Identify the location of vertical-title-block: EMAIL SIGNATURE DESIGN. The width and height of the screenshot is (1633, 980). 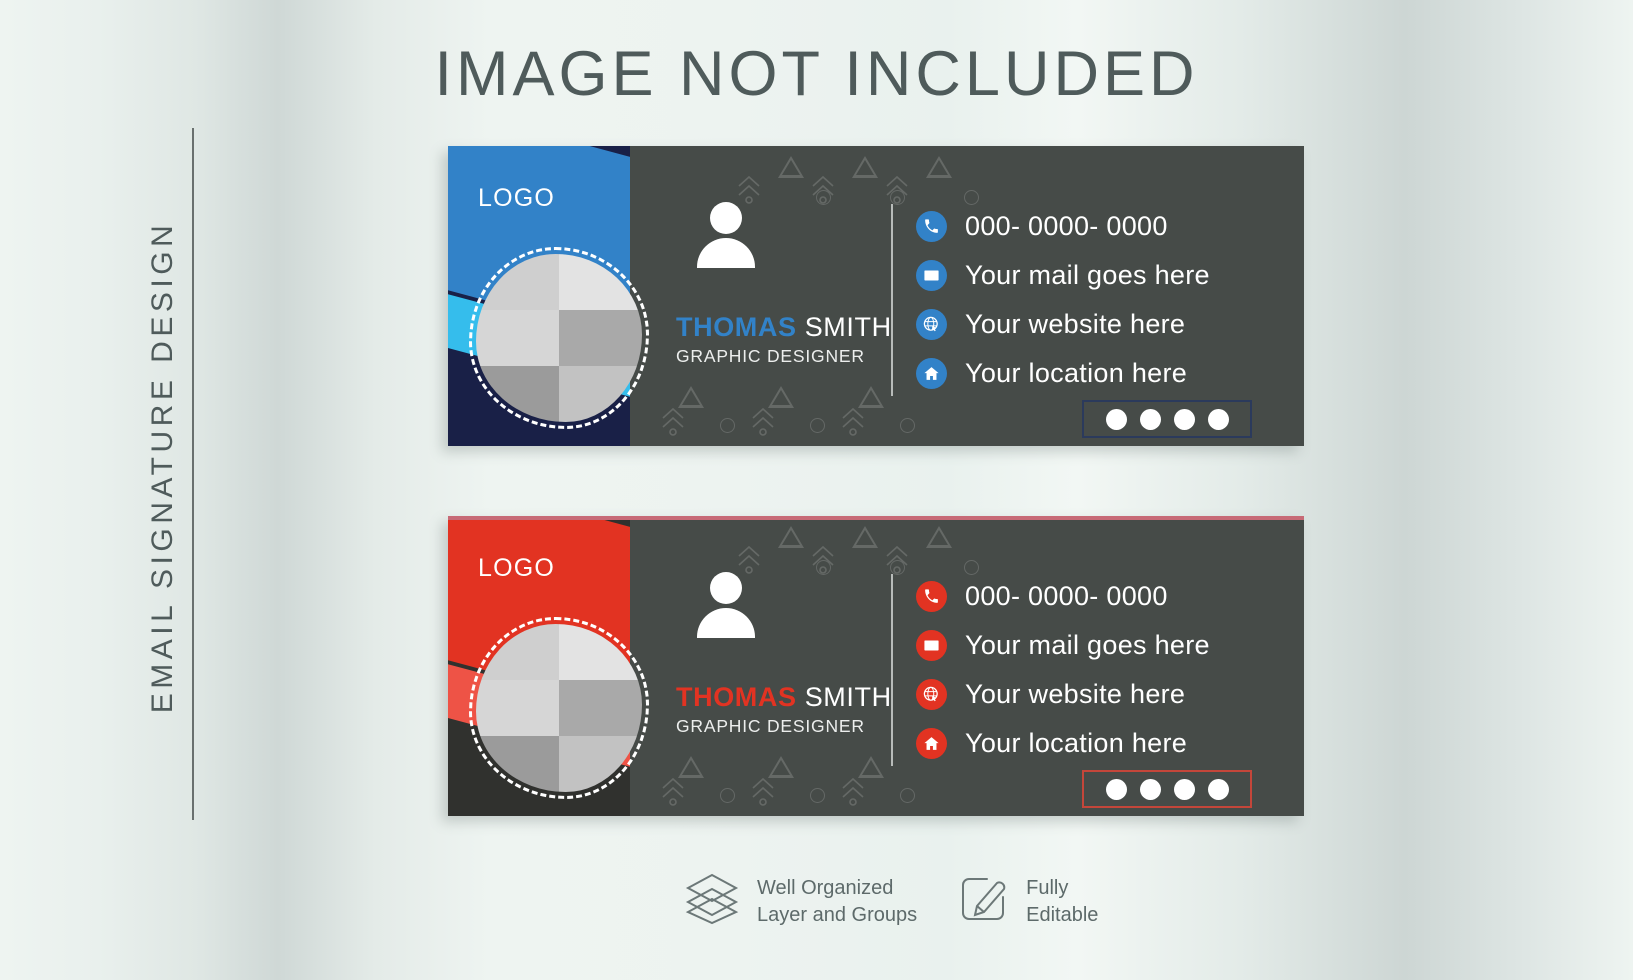
(158, 470).